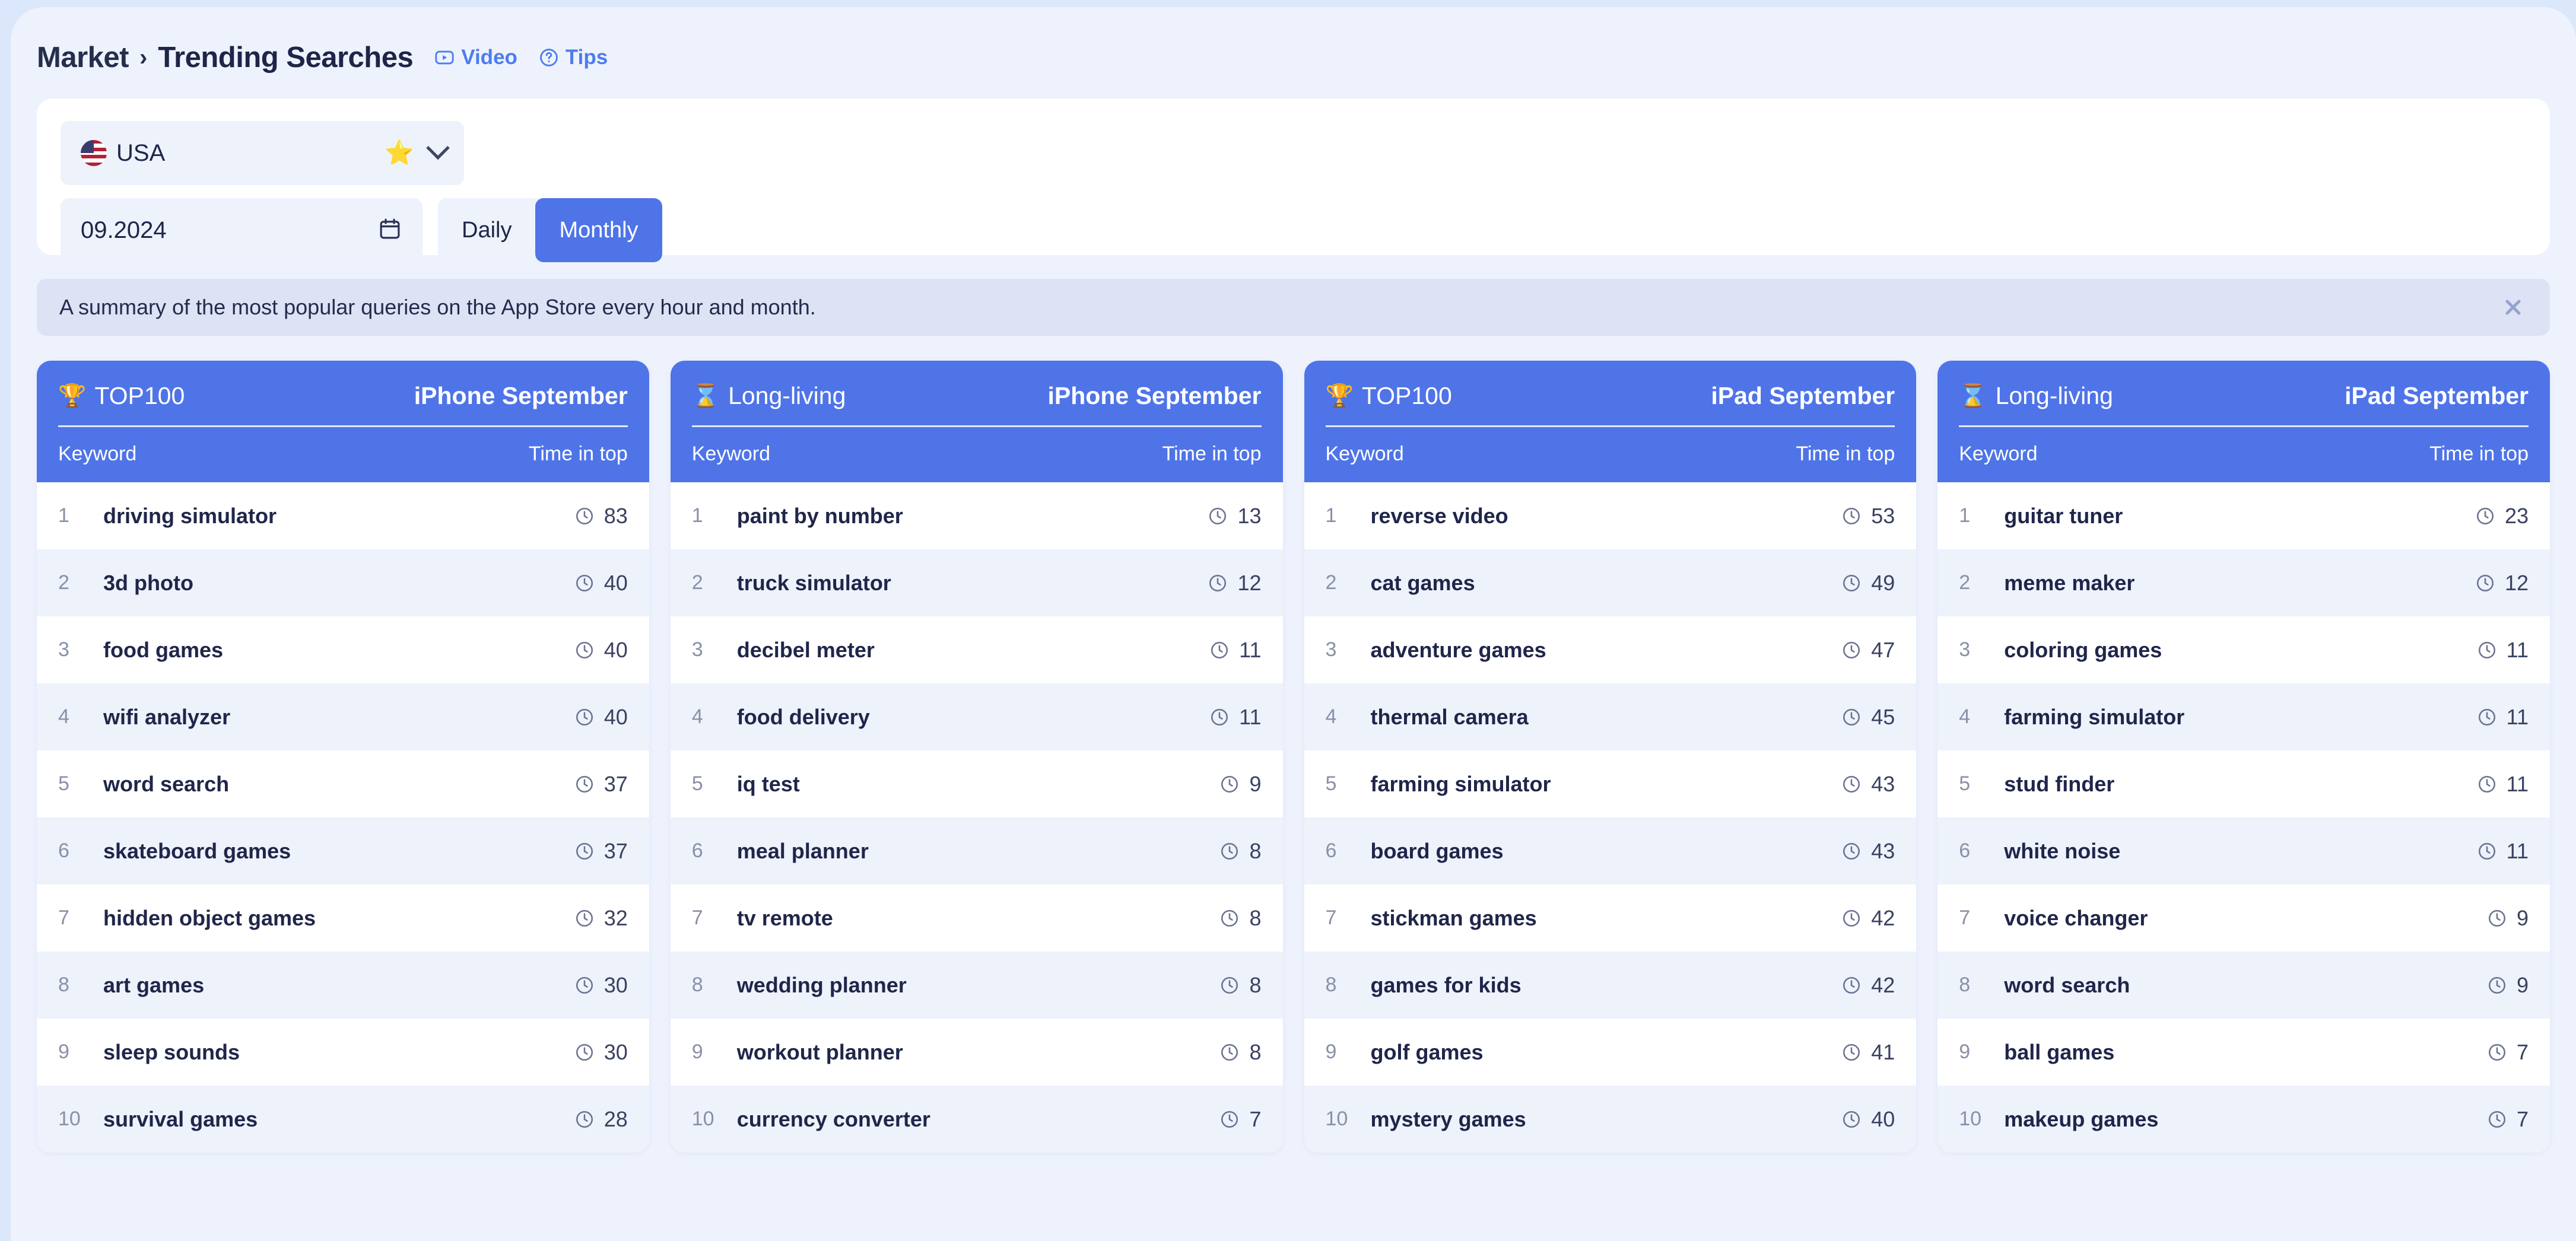 The image size is (2576, 1241). Describe the element at coordinates (972, 583) in the screenshot. I see `row-keyword: truck simulator` at that location.